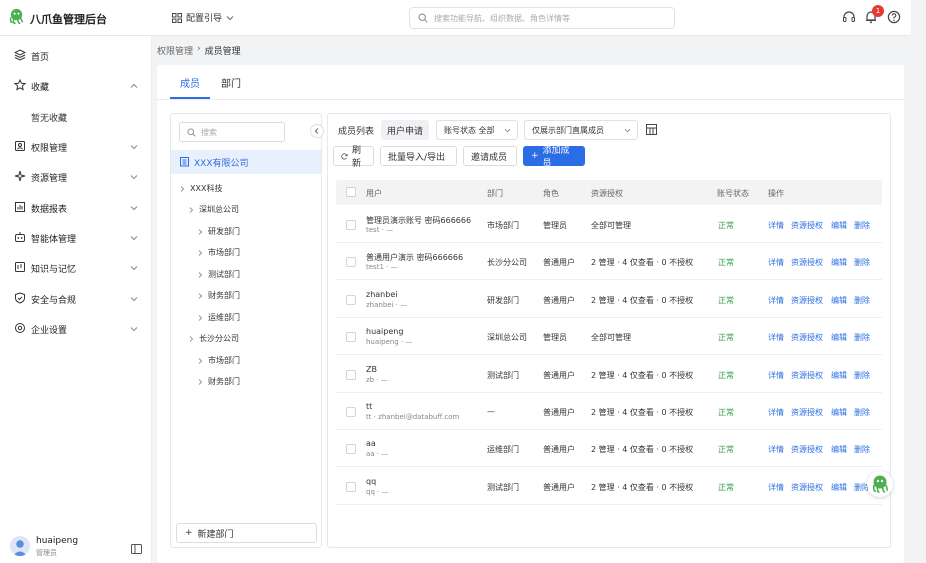 The width and height of the screenshot is (926, 563). What do you see at coordinates (76, 547) in the screenshot?
I see `current-user: huaipeng 管理员` at bounding box center [76, 547].